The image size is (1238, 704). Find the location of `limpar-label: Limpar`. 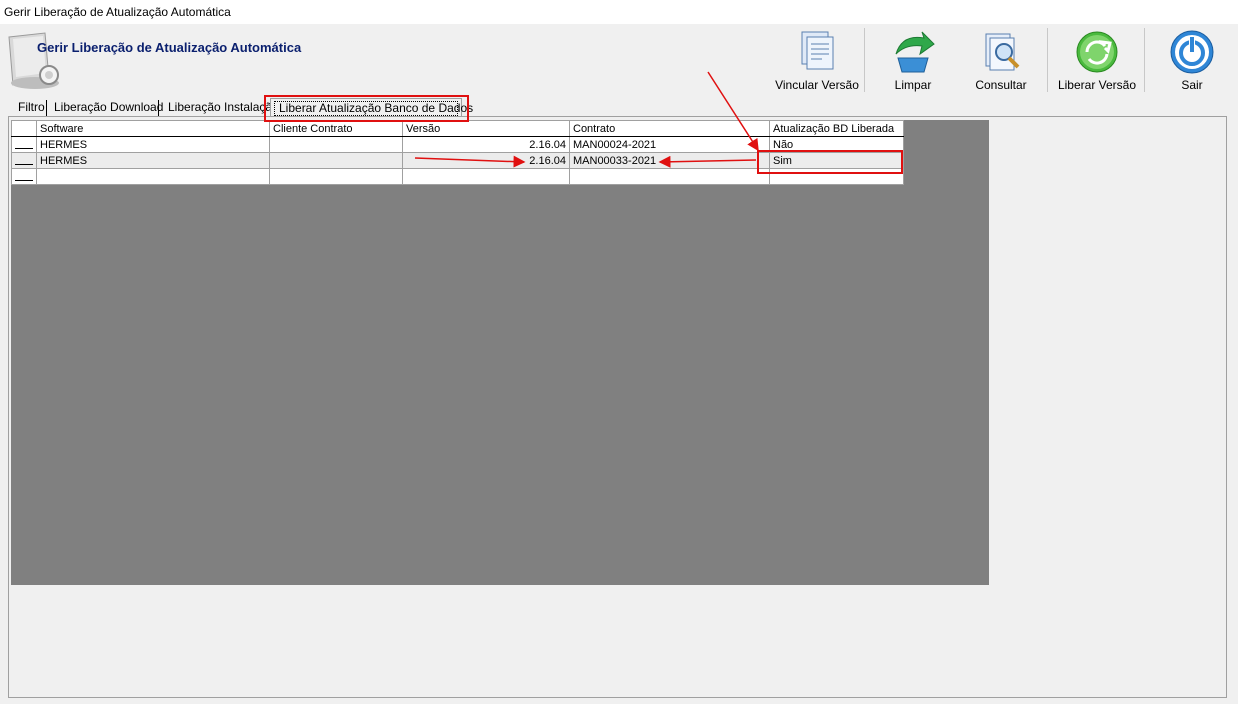

limpar-label: Limpar is located at coordinates (913, 85).